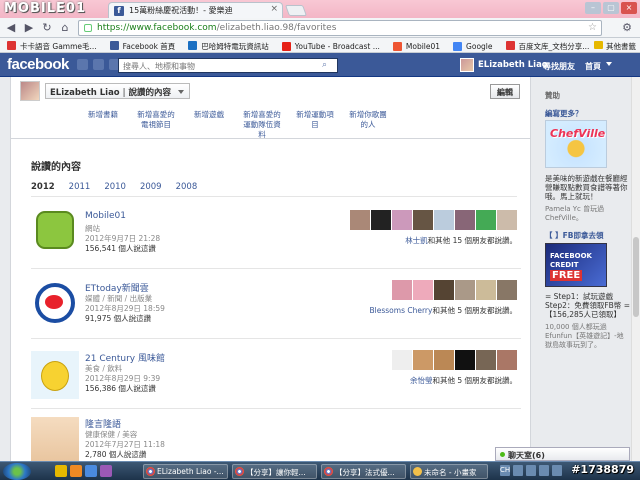 This screenshot has width=640, height=480. I want to click on search-icon: ⌕, so click(328, 65).